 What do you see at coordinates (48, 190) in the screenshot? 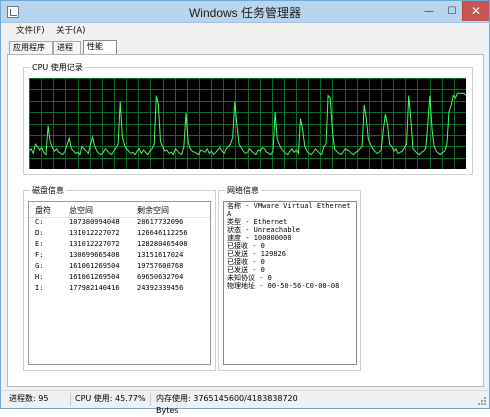
I see `disk-info-label: 磁盘信息` at bounding box center [48, 190].